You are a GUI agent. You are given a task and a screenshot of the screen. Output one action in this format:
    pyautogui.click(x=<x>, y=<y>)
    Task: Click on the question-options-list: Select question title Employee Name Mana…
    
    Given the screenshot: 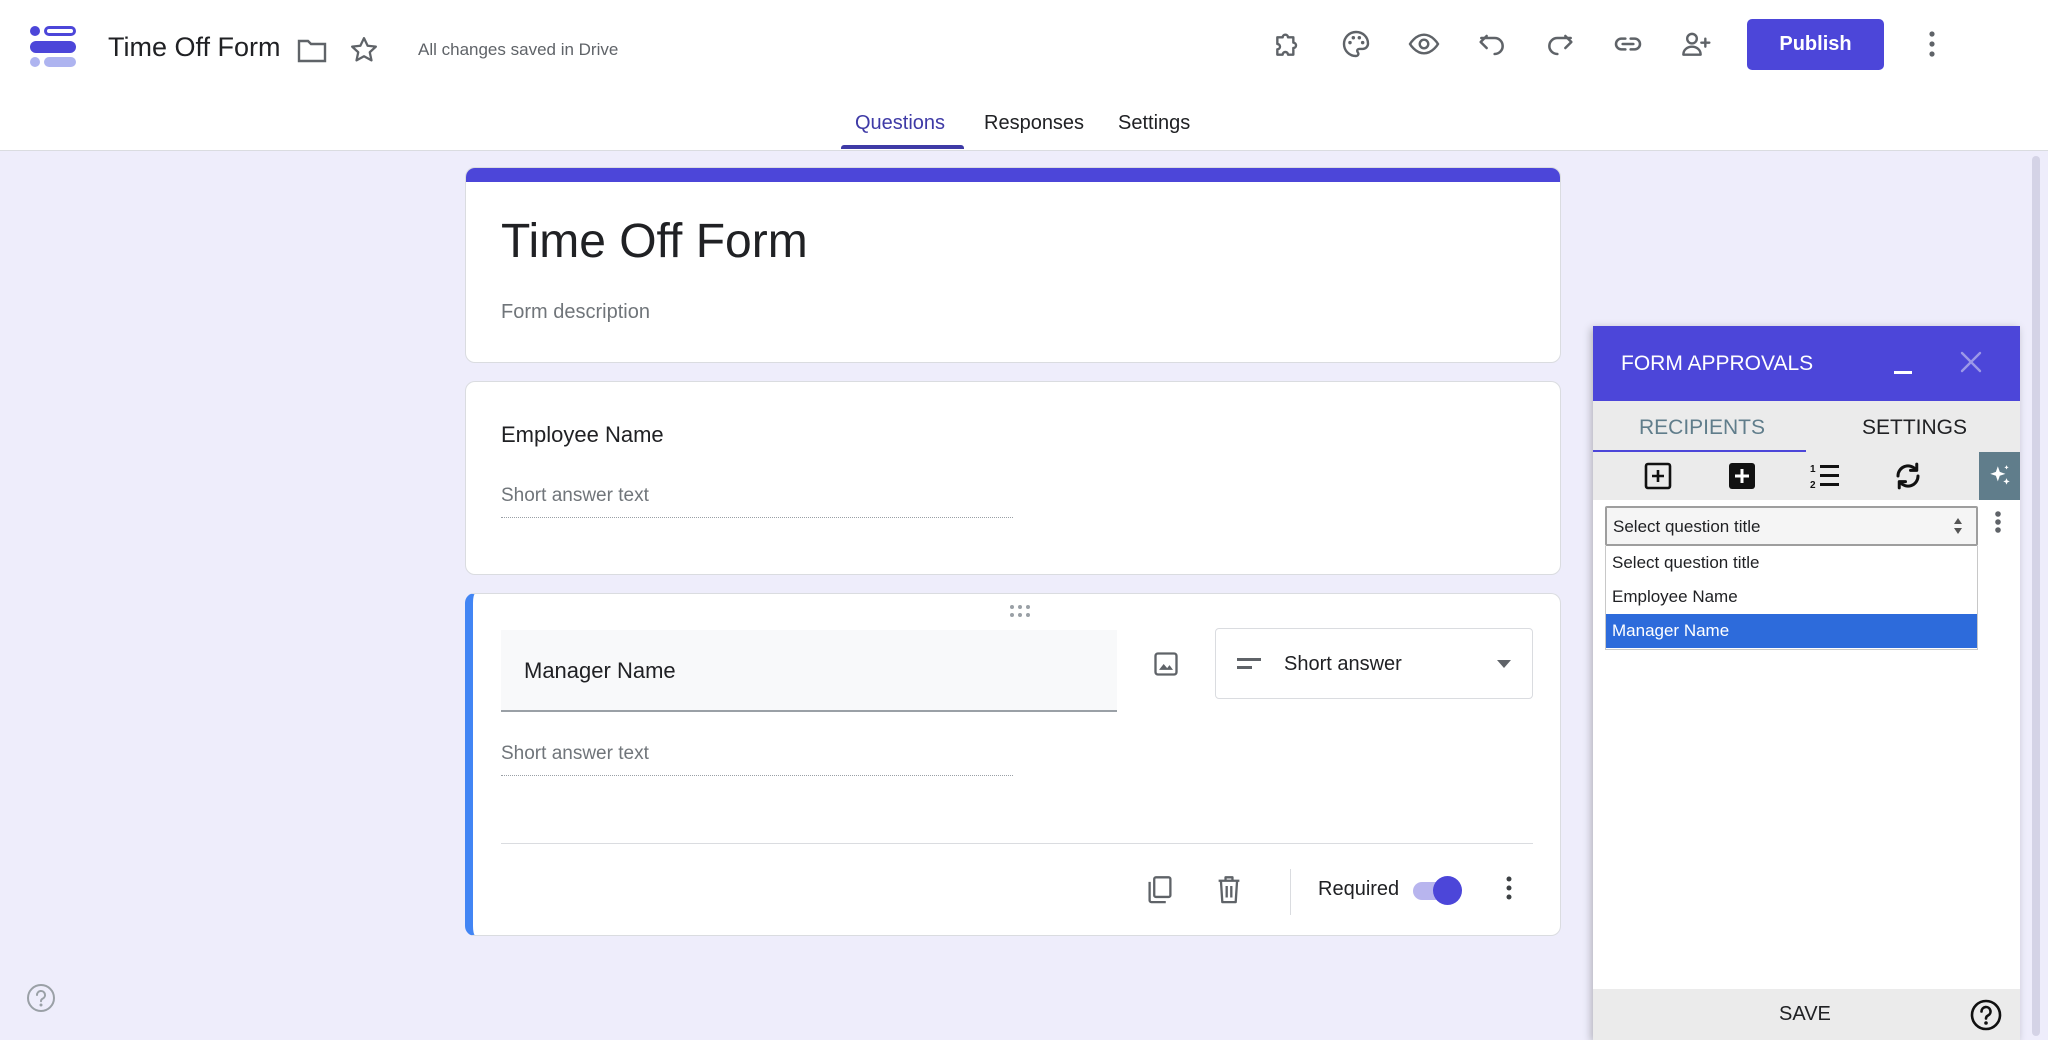 What is the action you would take?
    pyautogui.click(x=1791, y=598)
    